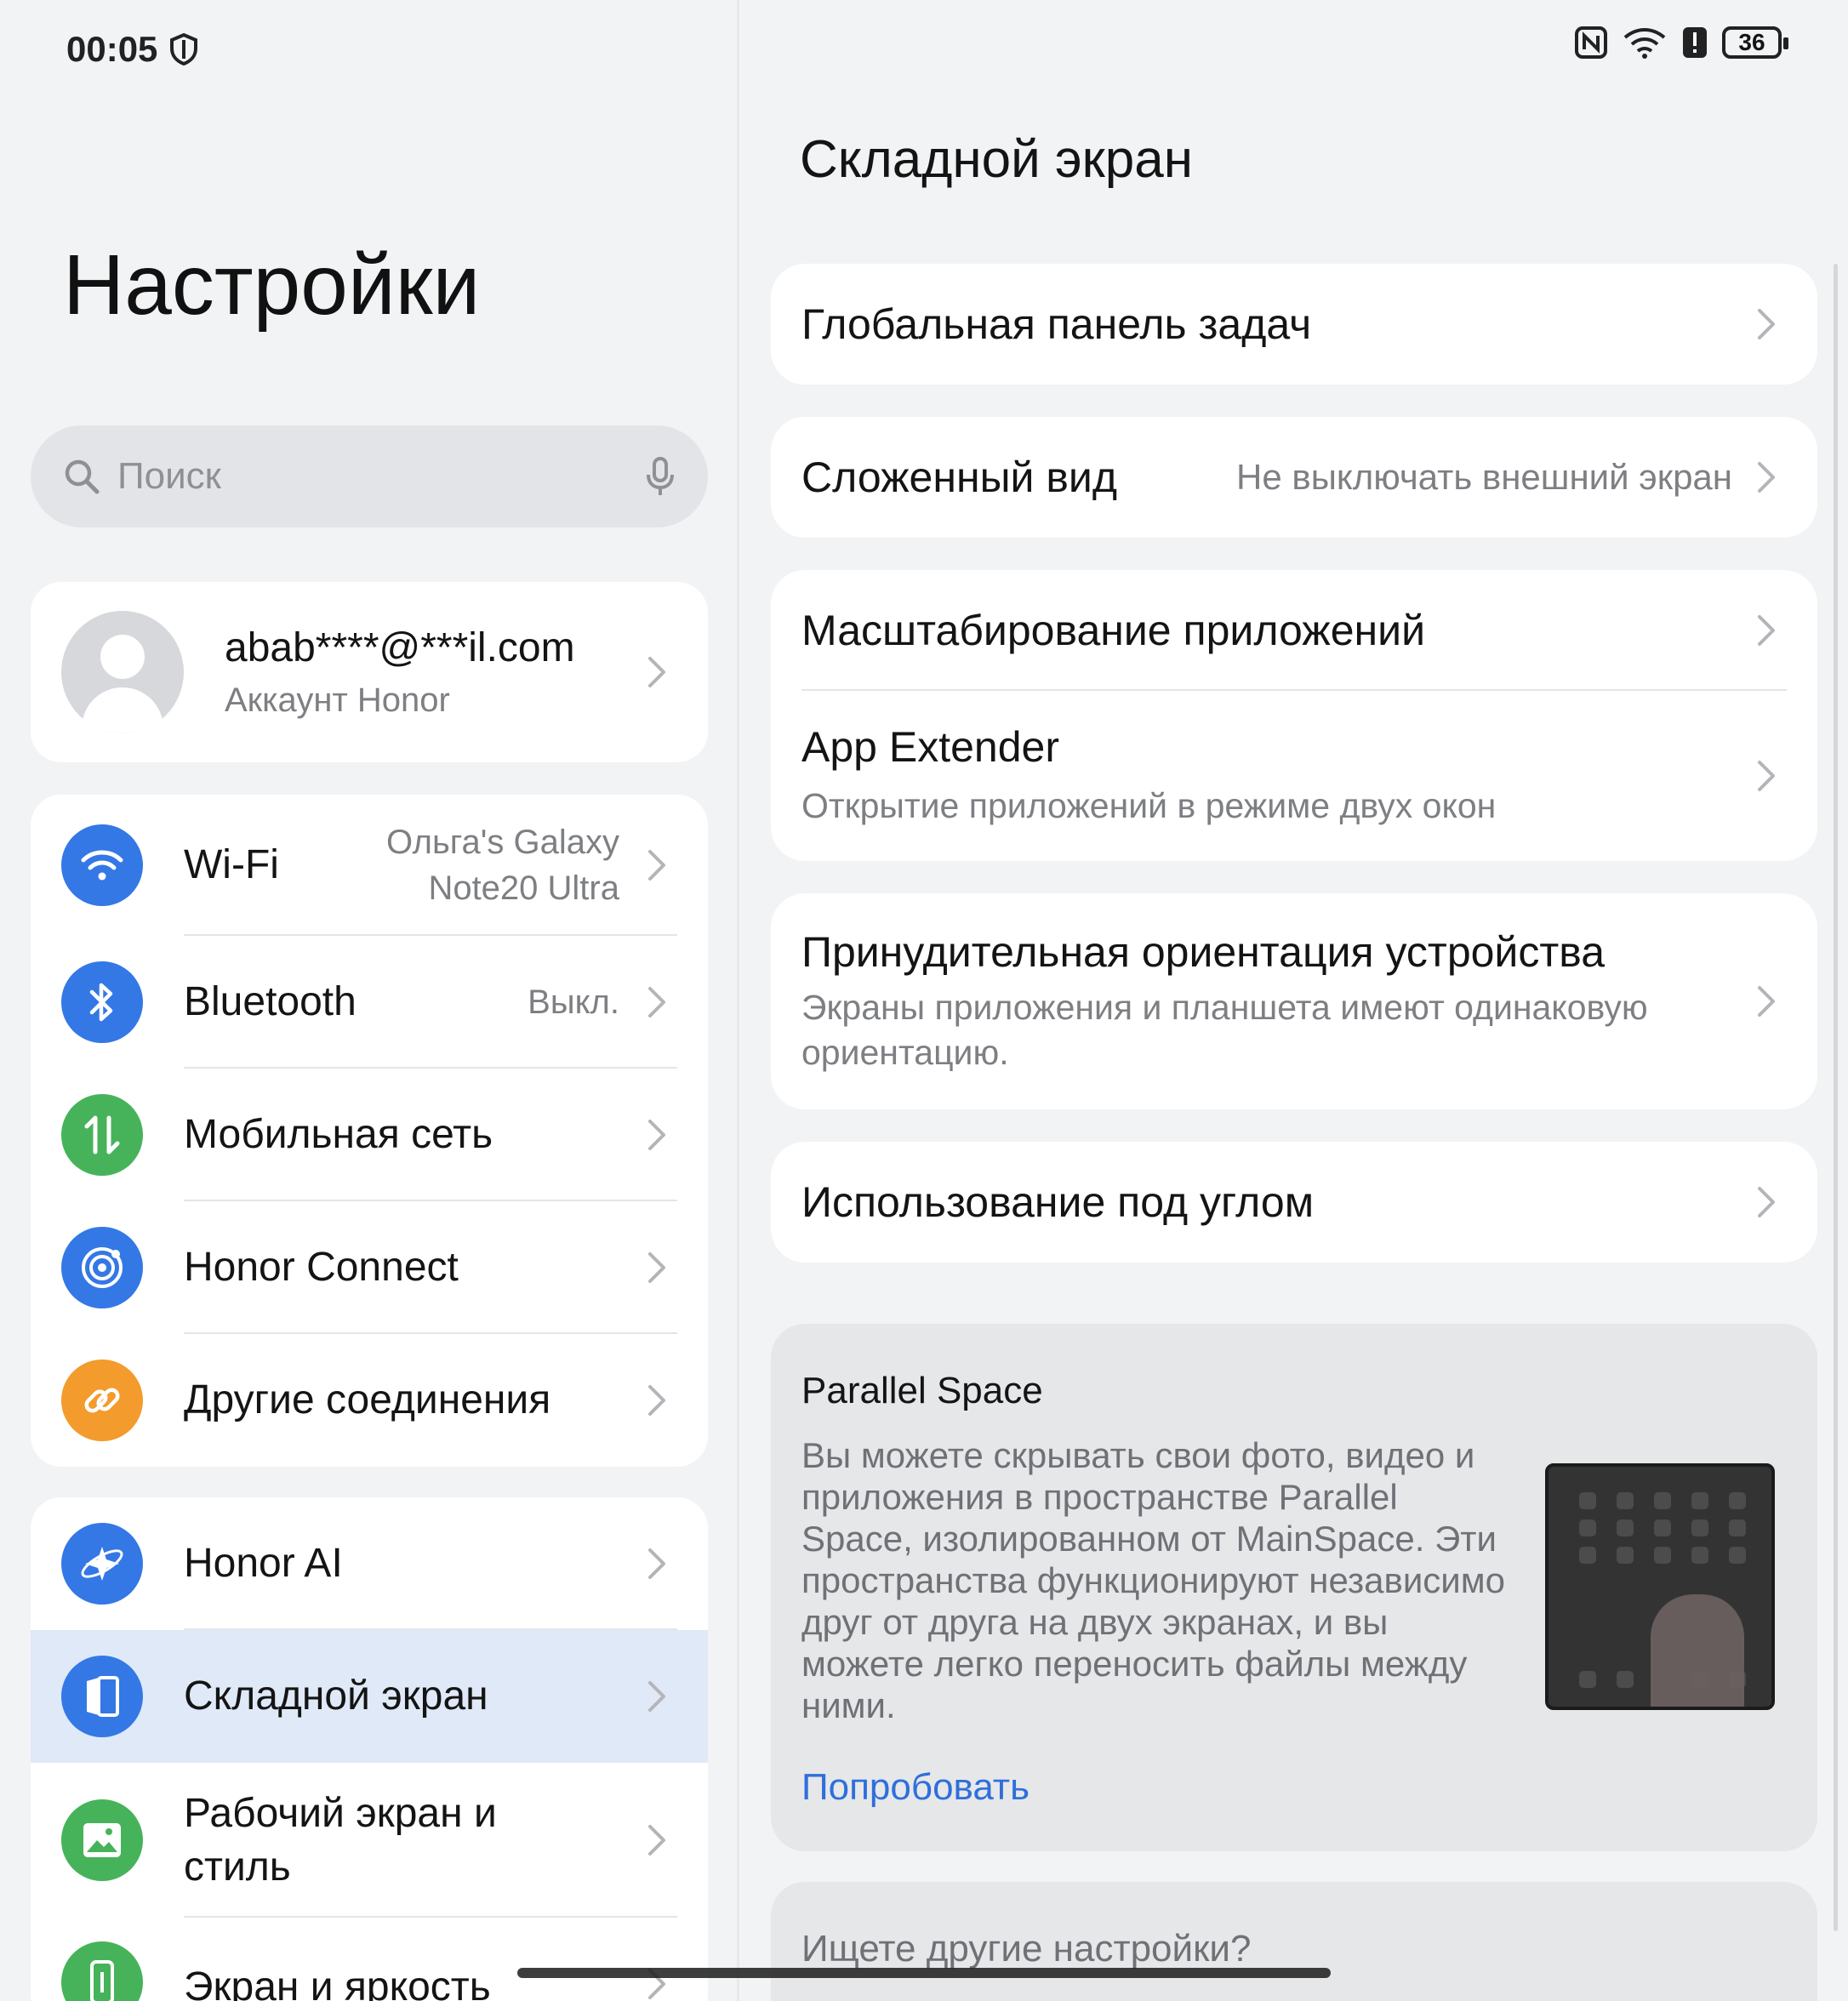 This screenshot has width=1848, height=2001. Describe the element at coordinates (270, 1002) in the screenshot. I see `sidebar-item-label: Bluetooth` at that location.